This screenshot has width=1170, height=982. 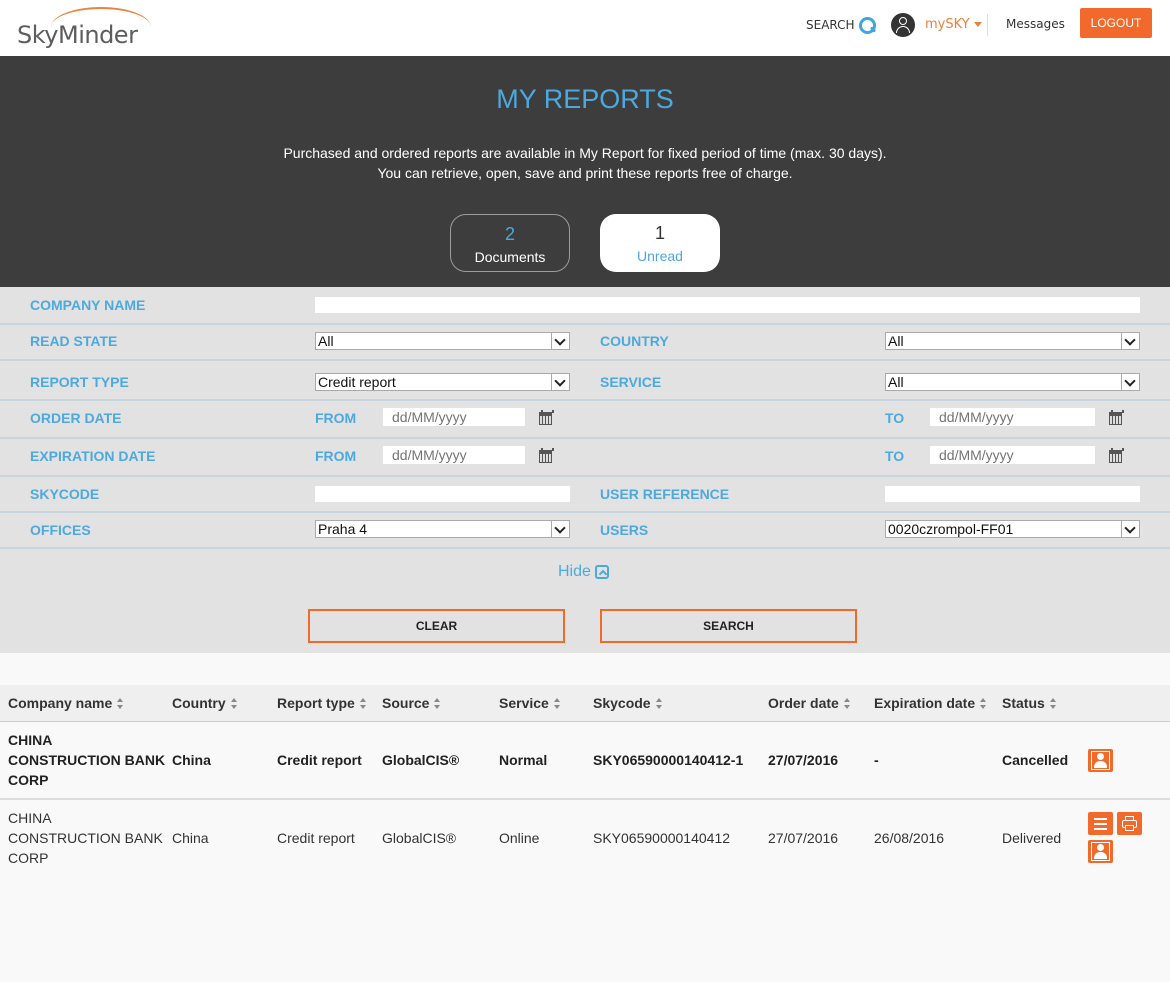 What do you see at coordinates (601, 572) in the screenshot?
I see `collapse-icon` at bounding box center [601, 572].